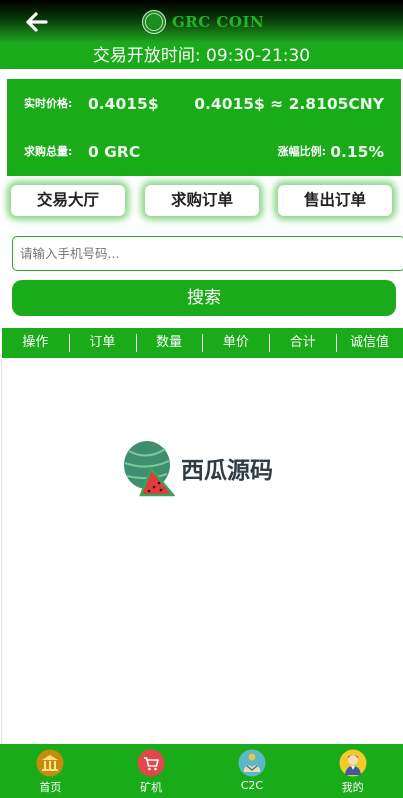 This screenshot has width=403, height=798. What do you see at coordinates (369, 343) in the screenshot?
I see `column-header-credit-score: 诚信值` at bounding box center [369, 343].